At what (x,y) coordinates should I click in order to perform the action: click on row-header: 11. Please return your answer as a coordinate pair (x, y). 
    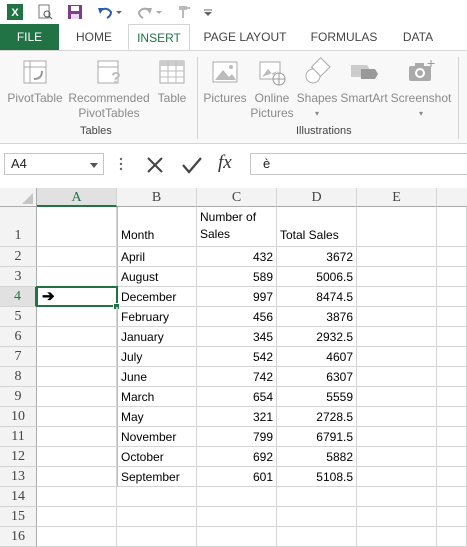
    Looking at the image, I should click on (18, 437).